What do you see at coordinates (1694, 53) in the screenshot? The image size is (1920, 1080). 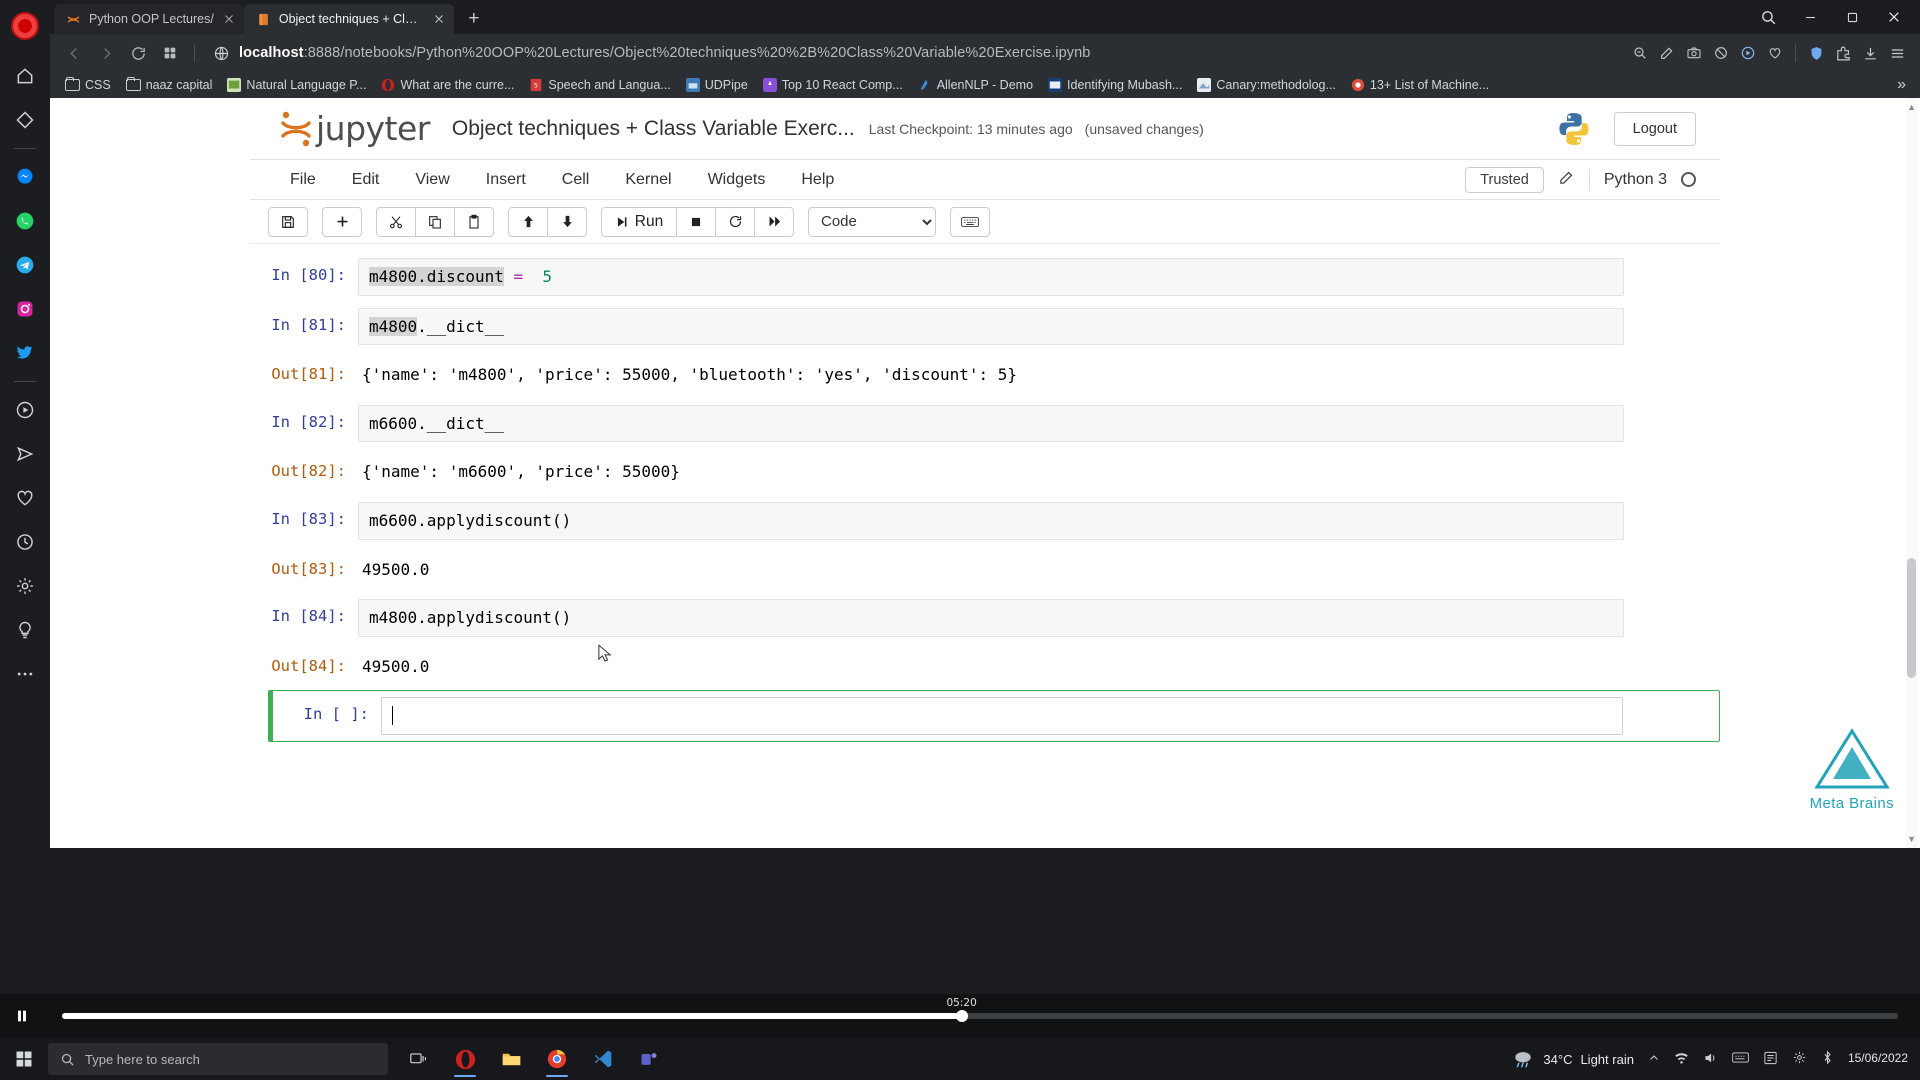 I see `snapshot-icon` at bounding box center [1694, 53].